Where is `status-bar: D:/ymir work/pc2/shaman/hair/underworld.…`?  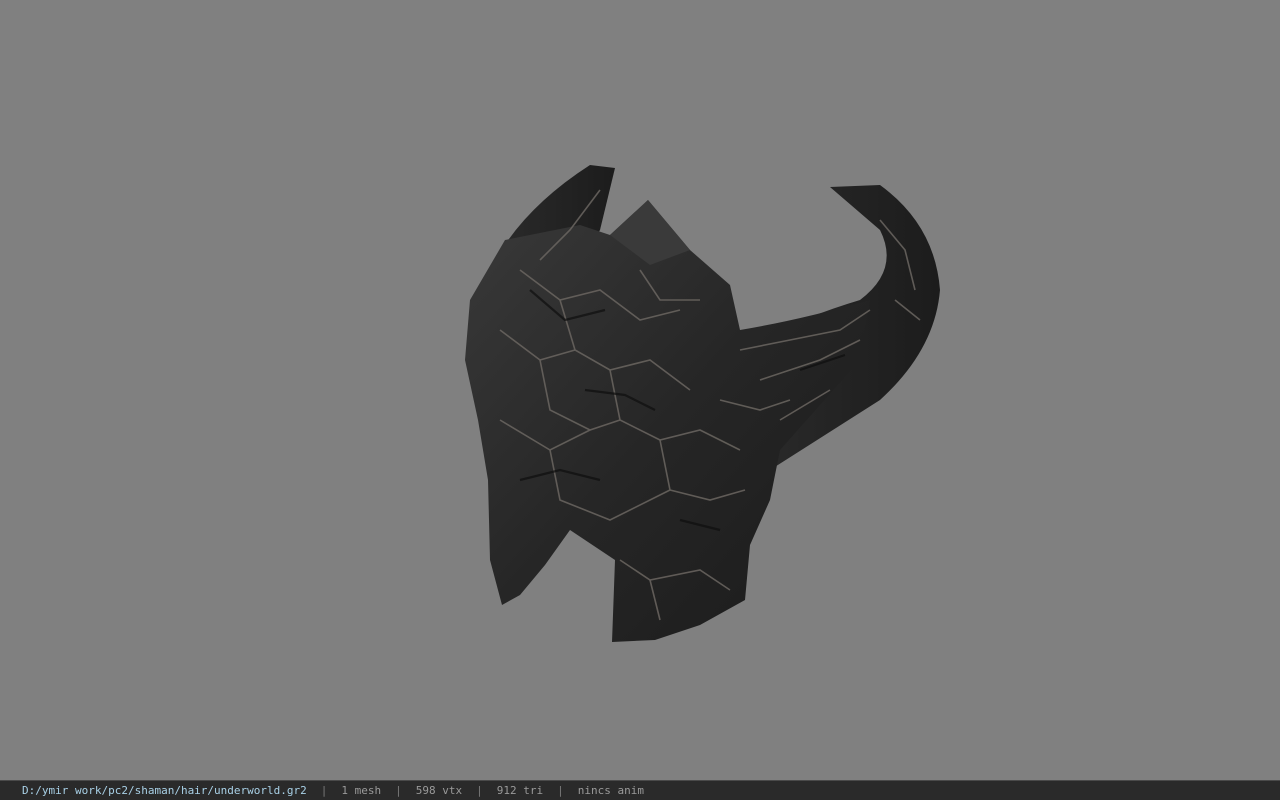
status-bar: D:/ymir work/pc2/shaman/hair/underworld.… is located at coordinates (640, 790).